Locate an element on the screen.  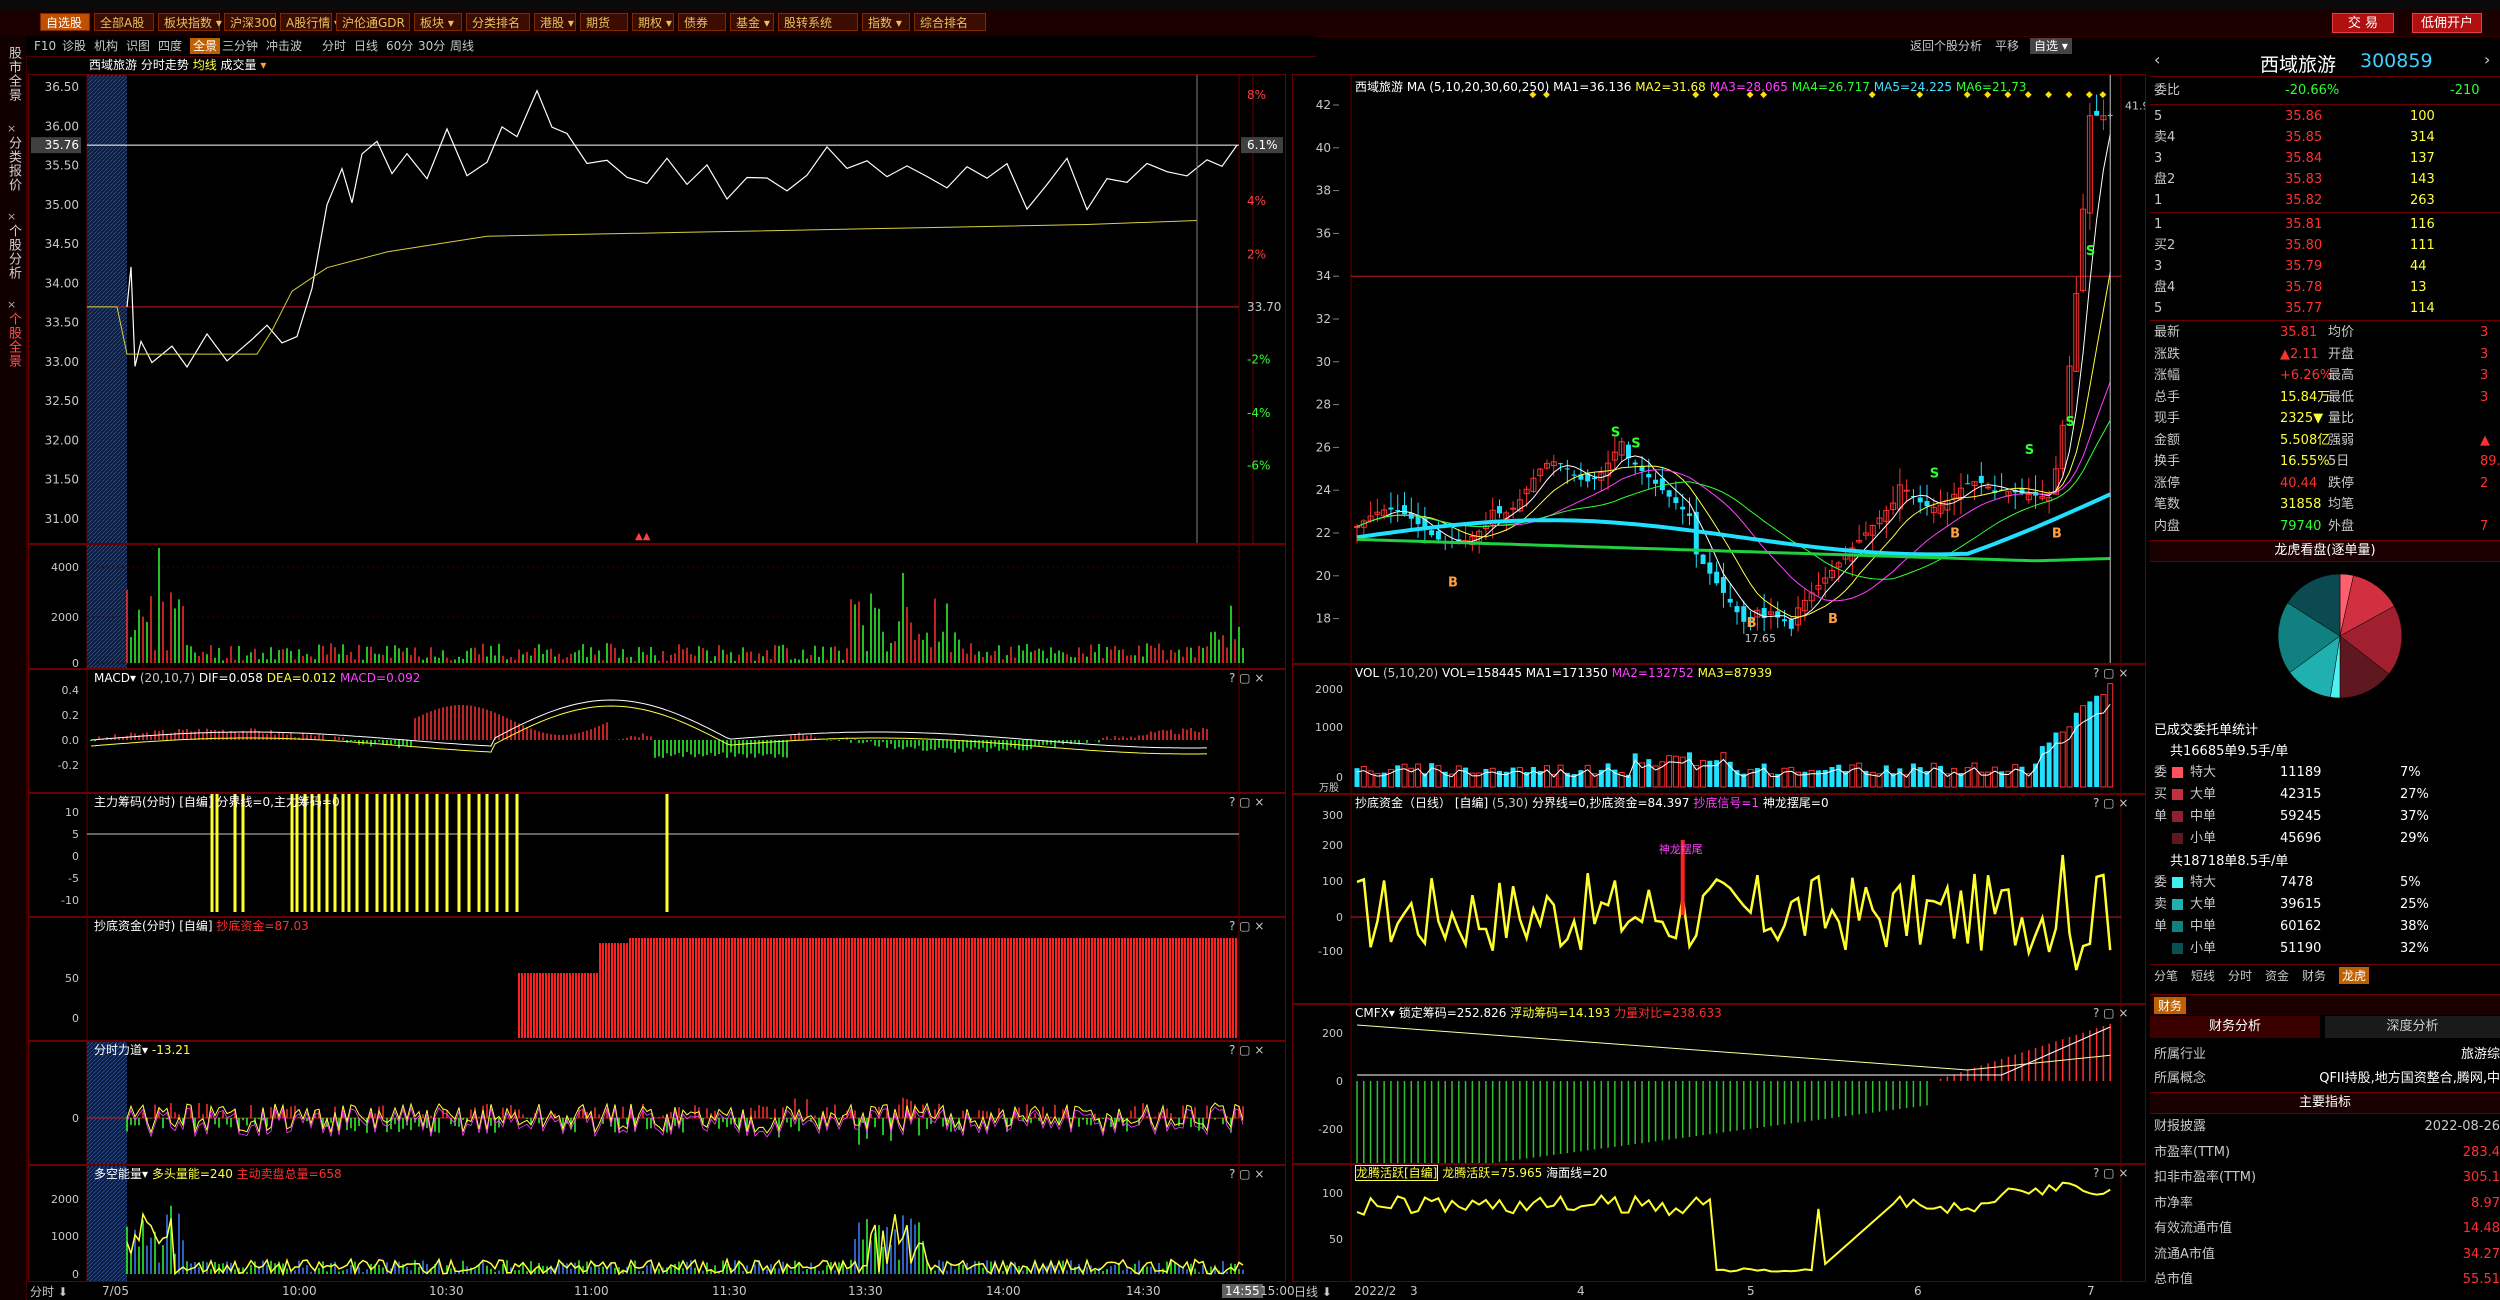
kline-toolbar: 返回个股分析 平移 自选 ▾ is located at coordinates (1720, 46).